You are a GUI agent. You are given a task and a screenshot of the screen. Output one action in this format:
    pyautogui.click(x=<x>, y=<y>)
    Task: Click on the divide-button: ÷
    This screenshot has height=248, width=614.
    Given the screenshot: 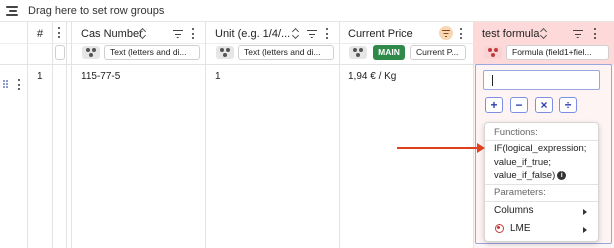 What is the action you would take?
    pyautogui.click(x=568, y=105)
    